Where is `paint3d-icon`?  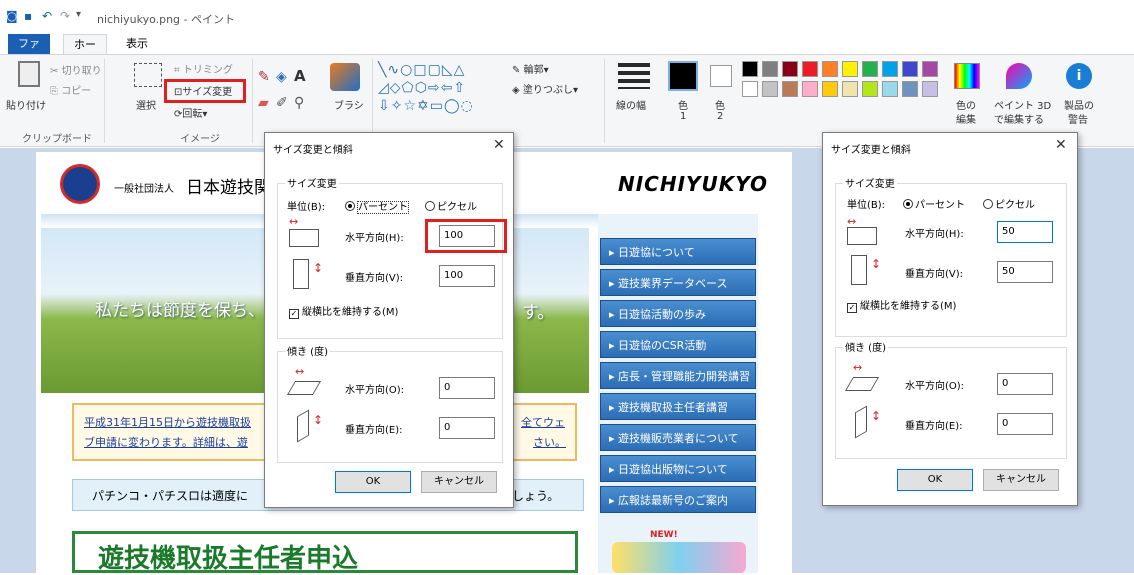 paint3d-icon is located at coordinates (1019, 76).